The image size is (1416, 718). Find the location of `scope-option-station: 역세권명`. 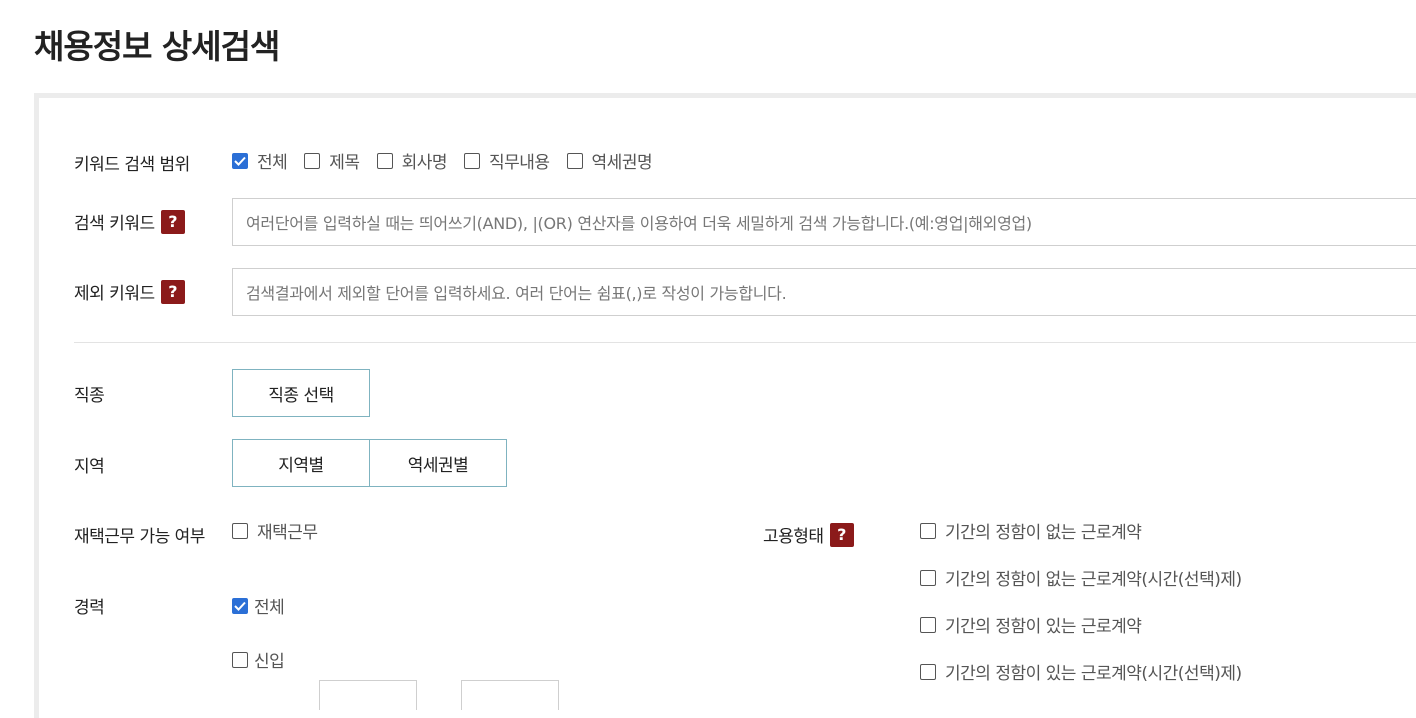

scope-option-station: 역세권명 is located at coordinates (609, 160).